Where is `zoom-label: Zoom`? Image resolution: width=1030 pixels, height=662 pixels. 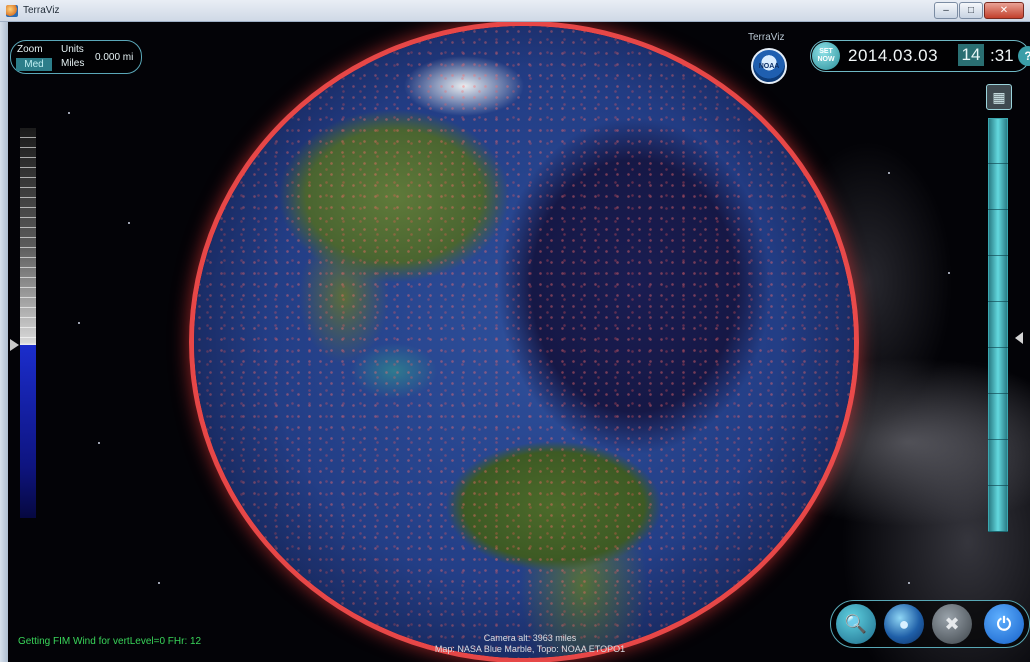
zoom-label: Zoom is located at coordinates (30, 49).